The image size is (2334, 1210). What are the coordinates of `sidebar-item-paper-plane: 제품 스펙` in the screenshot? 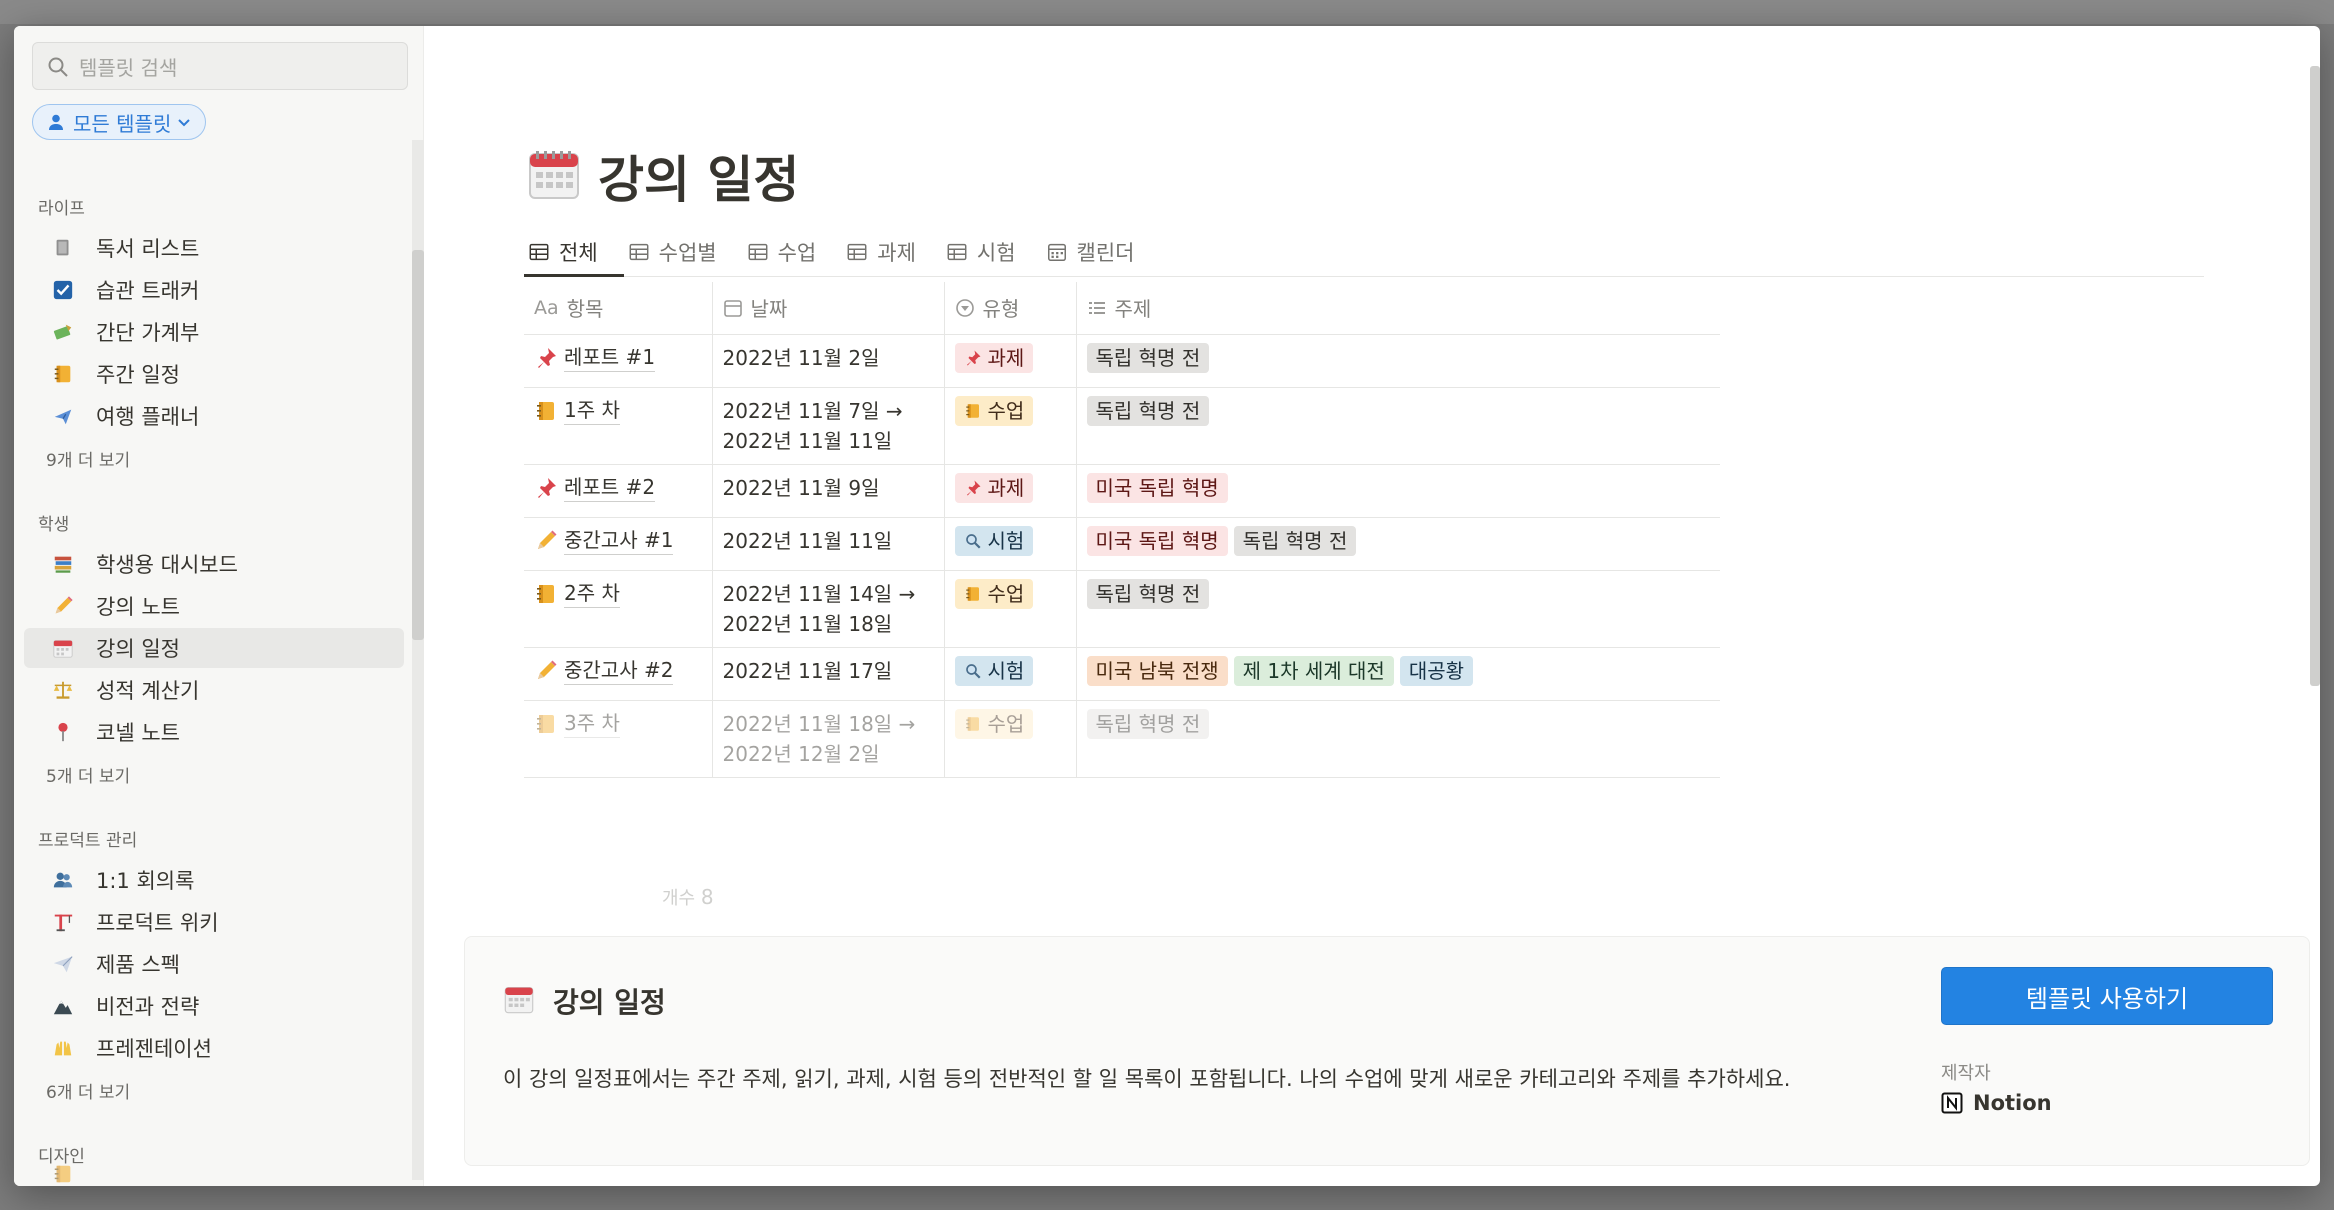 It's located at (214, 964).